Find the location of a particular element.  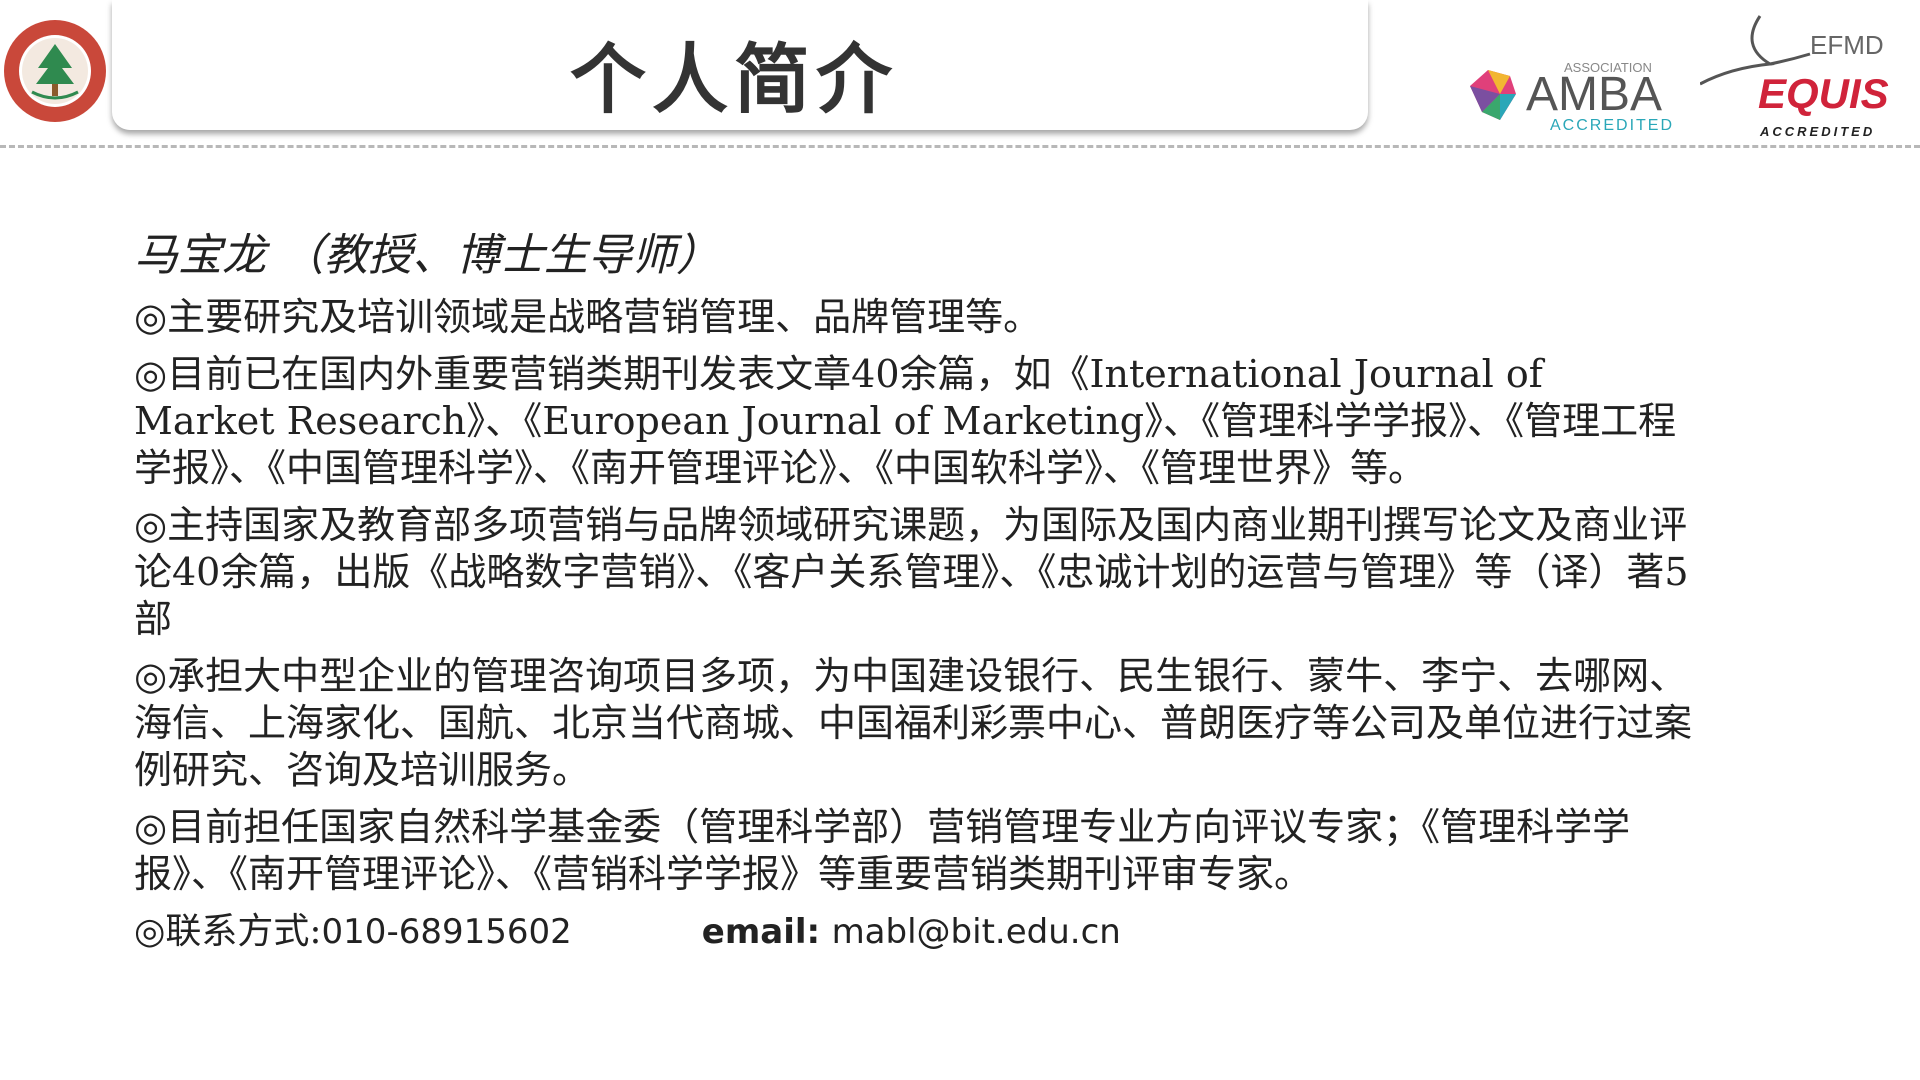

research-area-paragraph: ◎主要研究及培训领域是战略营销管理、品牌管理等。 is located at coordinates (588, 317).